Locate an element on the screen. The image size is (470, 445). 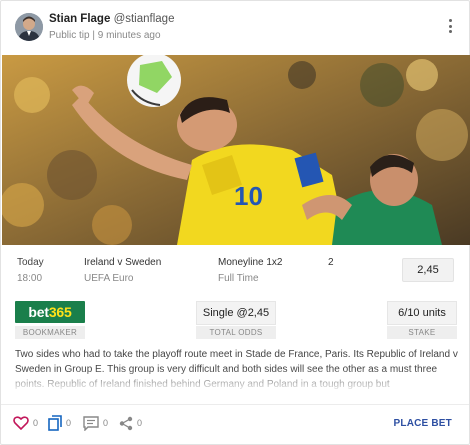
description-fade is located at coordinates (235, 381).